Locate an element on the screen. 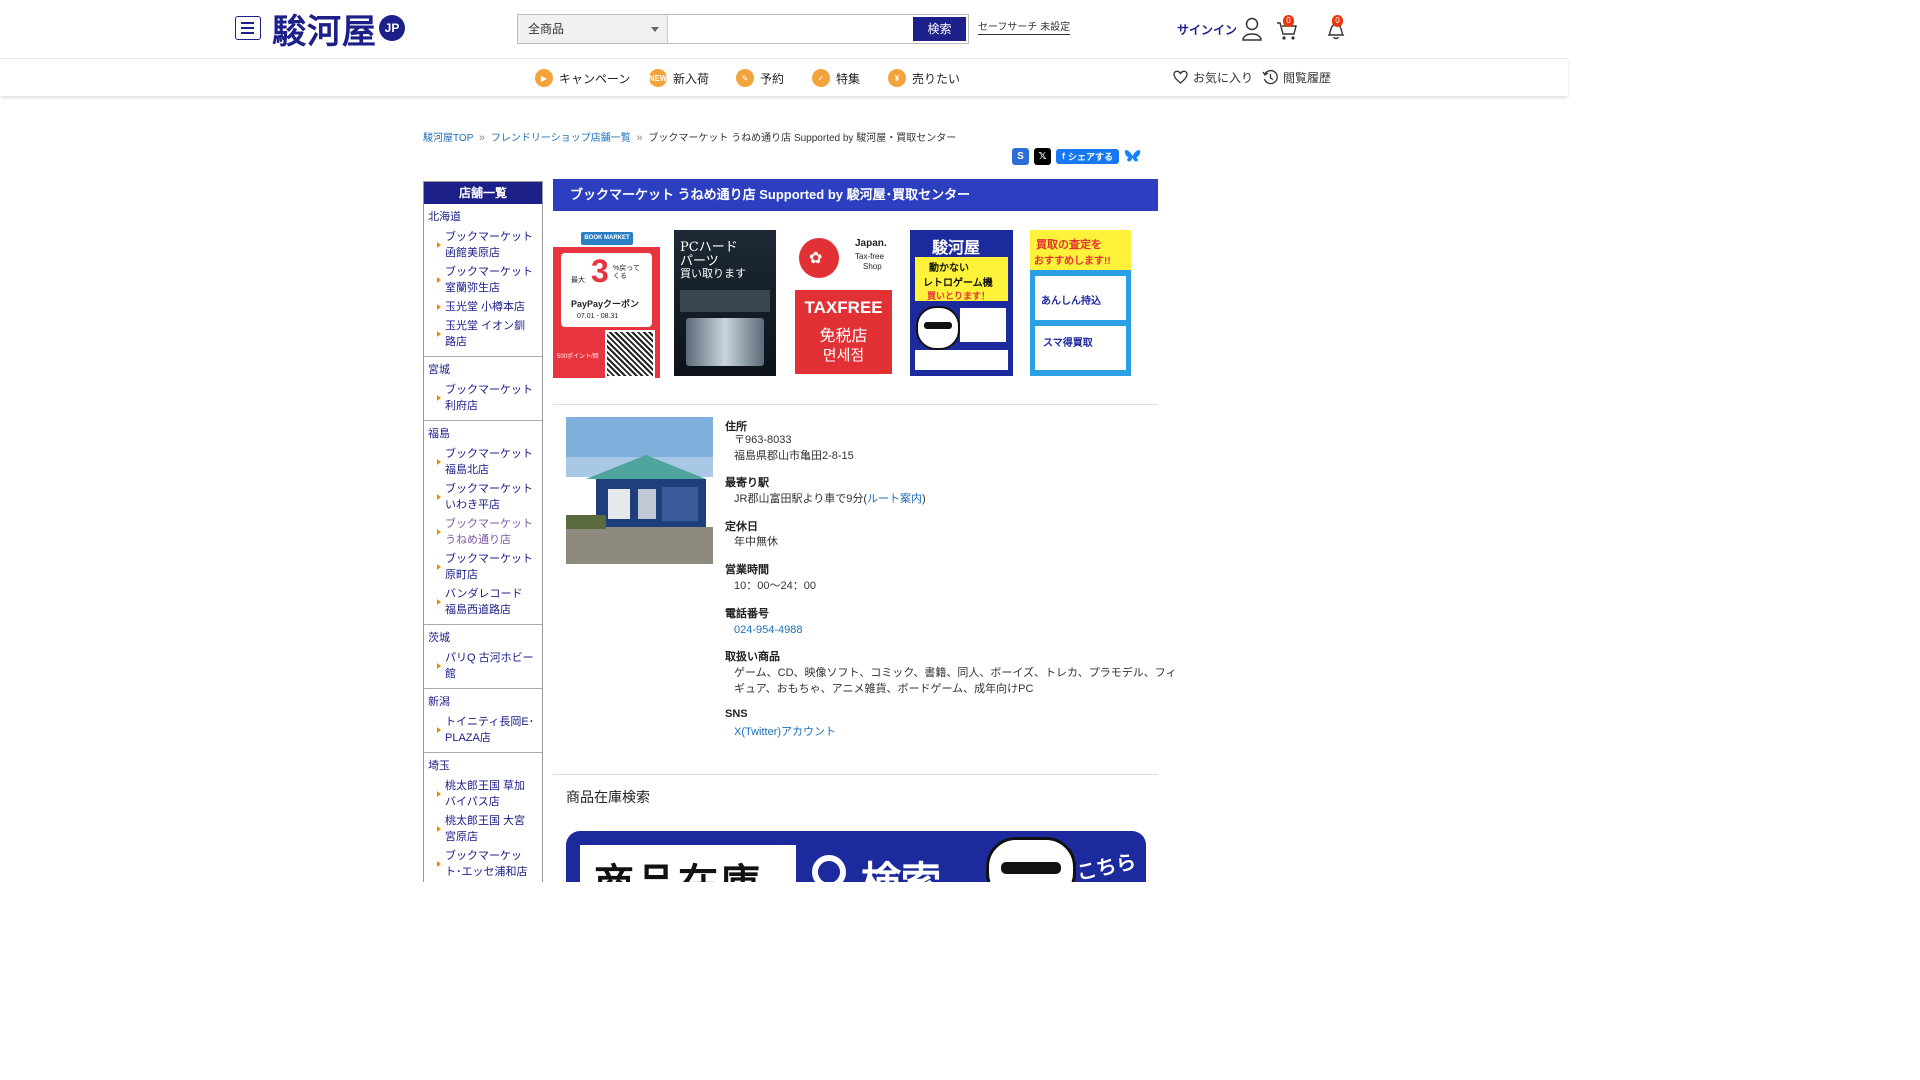  surugaya-share-icon: S is located at coordinates (1020, 156).